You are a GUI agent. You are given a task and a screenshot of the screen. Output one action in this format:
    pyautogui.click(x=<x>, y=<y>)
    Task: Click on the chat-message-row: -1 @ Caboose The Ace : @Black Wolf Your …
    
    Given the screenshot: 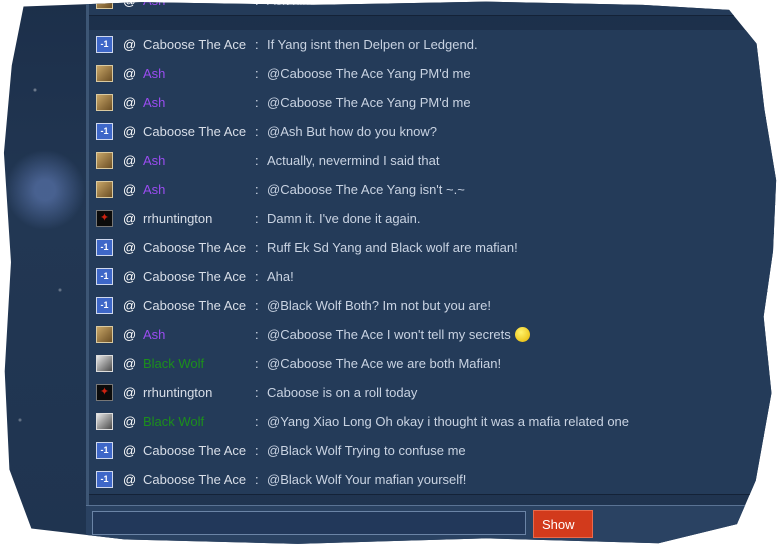 What is the action you would take?
    pyautogui.click(x=433, y=480)
    